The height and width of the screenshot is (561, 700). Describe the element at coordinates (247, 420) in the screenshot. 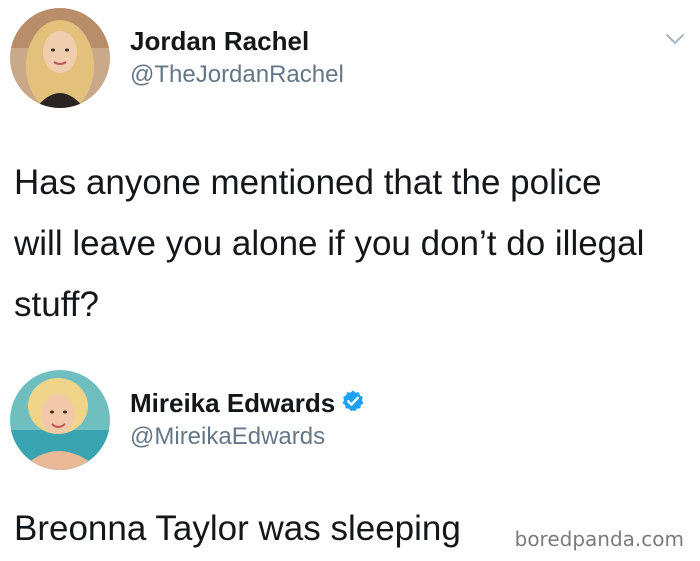

I see `reply-author-names: Mireika Edwards @MireikaEdwards` at that location.